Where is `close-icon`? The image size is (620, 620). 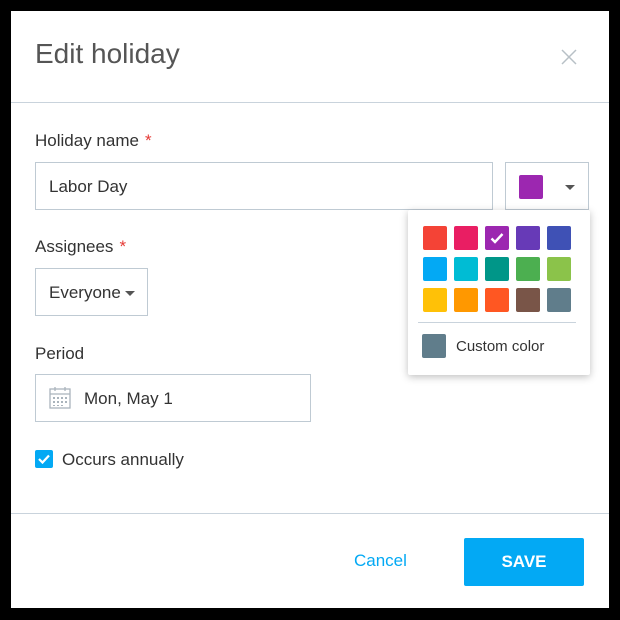 close-icon is located at coordinates (569, 57).